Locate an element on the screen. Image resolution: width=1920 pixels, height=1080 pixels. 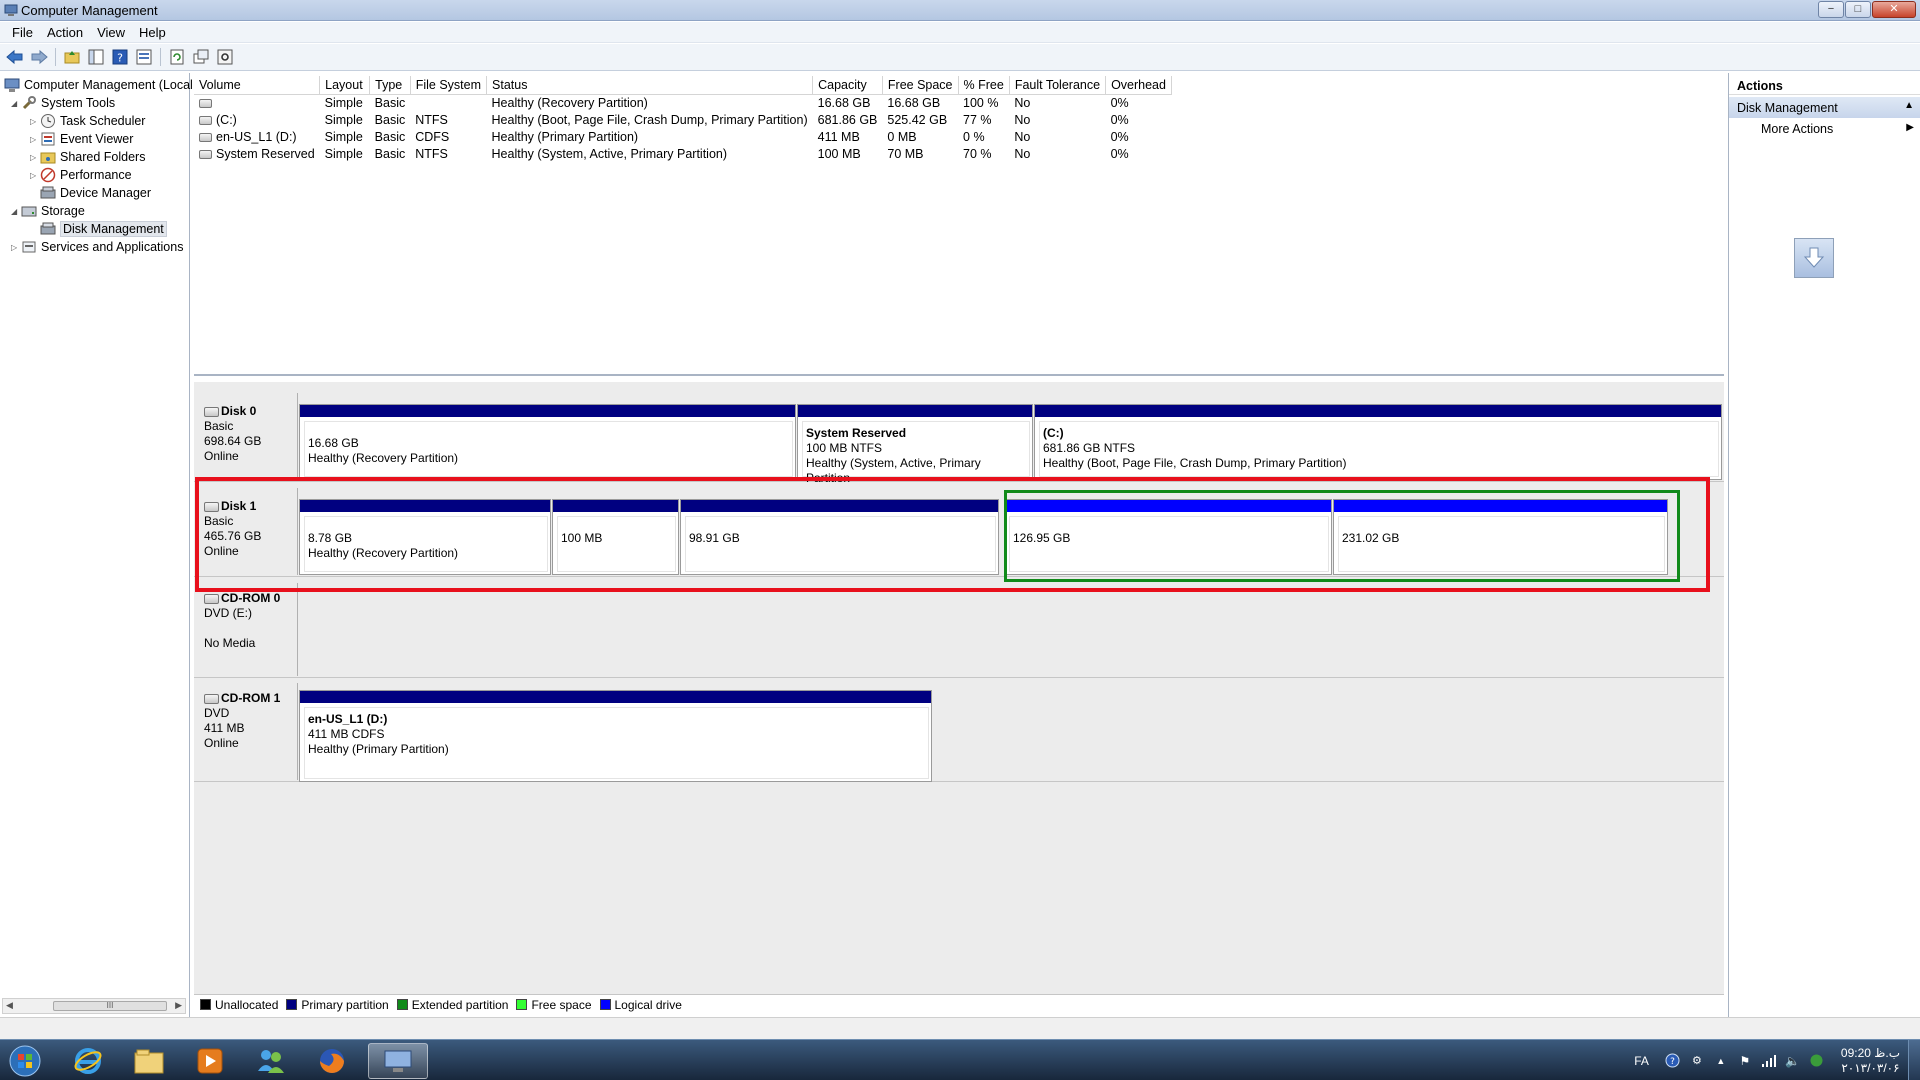
disk-1-label: Disk 1 Basic 465.76 GB Online is located at coordinates (247, 531).